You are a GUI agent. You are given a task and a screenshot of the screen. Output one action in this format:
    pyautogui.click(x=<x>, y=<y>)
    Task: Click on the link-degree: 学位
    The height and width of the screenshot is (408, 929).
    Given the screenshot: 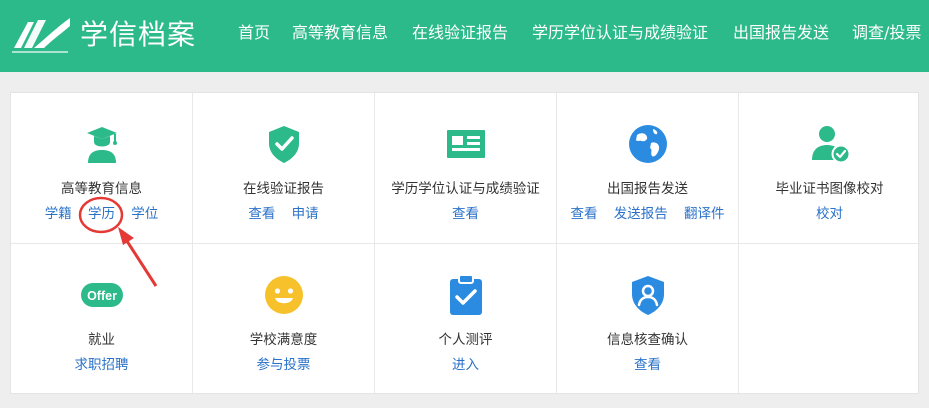 What is the action you would take?
    pyautogui.click(x=144, y=214)
    